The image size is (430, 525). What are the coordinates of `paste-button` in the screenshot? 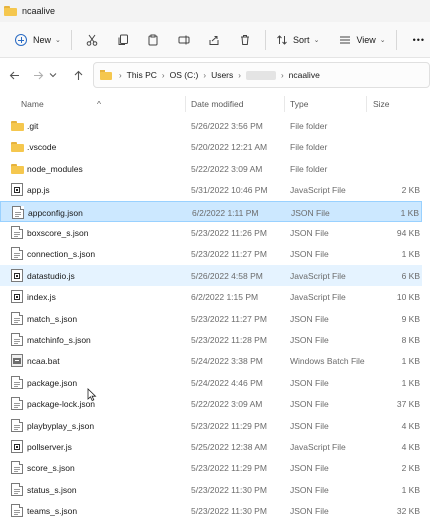 It's located at (153, 40).